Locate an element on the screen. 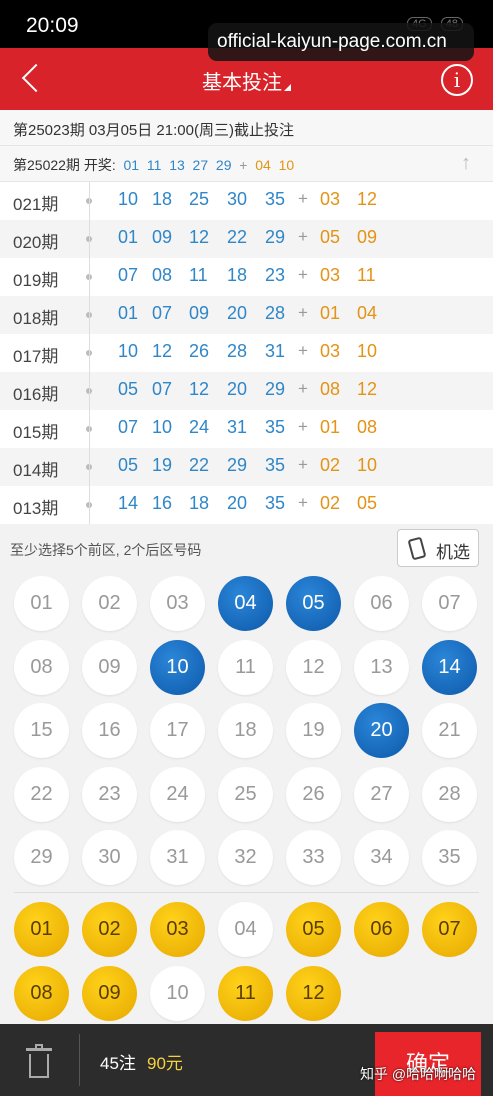 This screenshot has height=1096, width=493. front-ball-28: 28 is located at coordinates (449, 794).